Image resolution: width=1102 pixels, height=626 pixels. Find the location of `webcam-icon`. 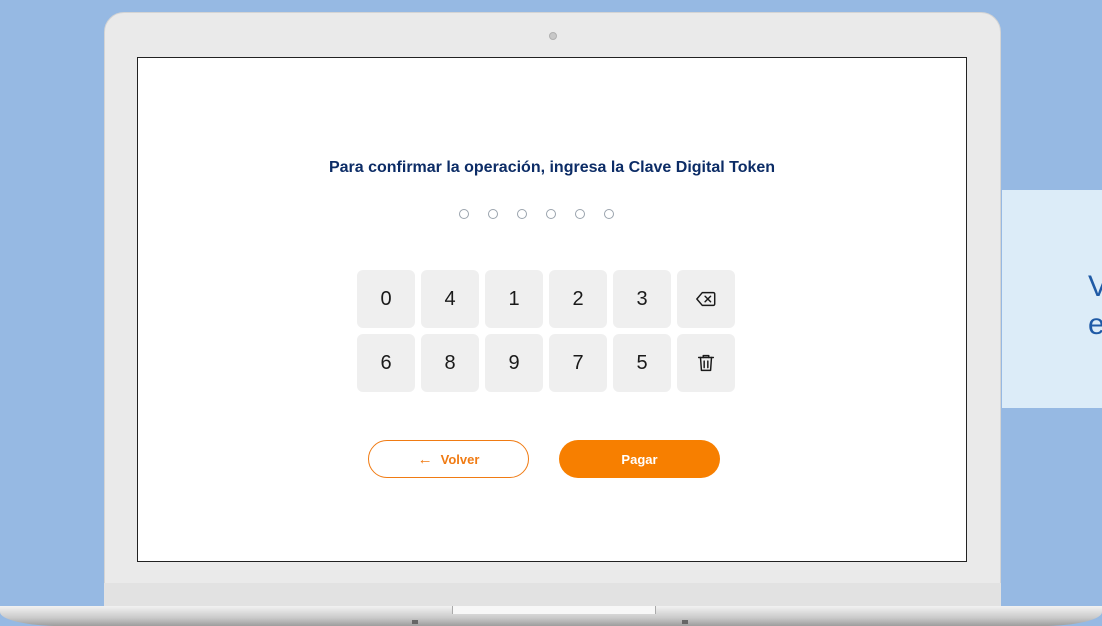

webcam-icon is located at coordinates (553, 36).